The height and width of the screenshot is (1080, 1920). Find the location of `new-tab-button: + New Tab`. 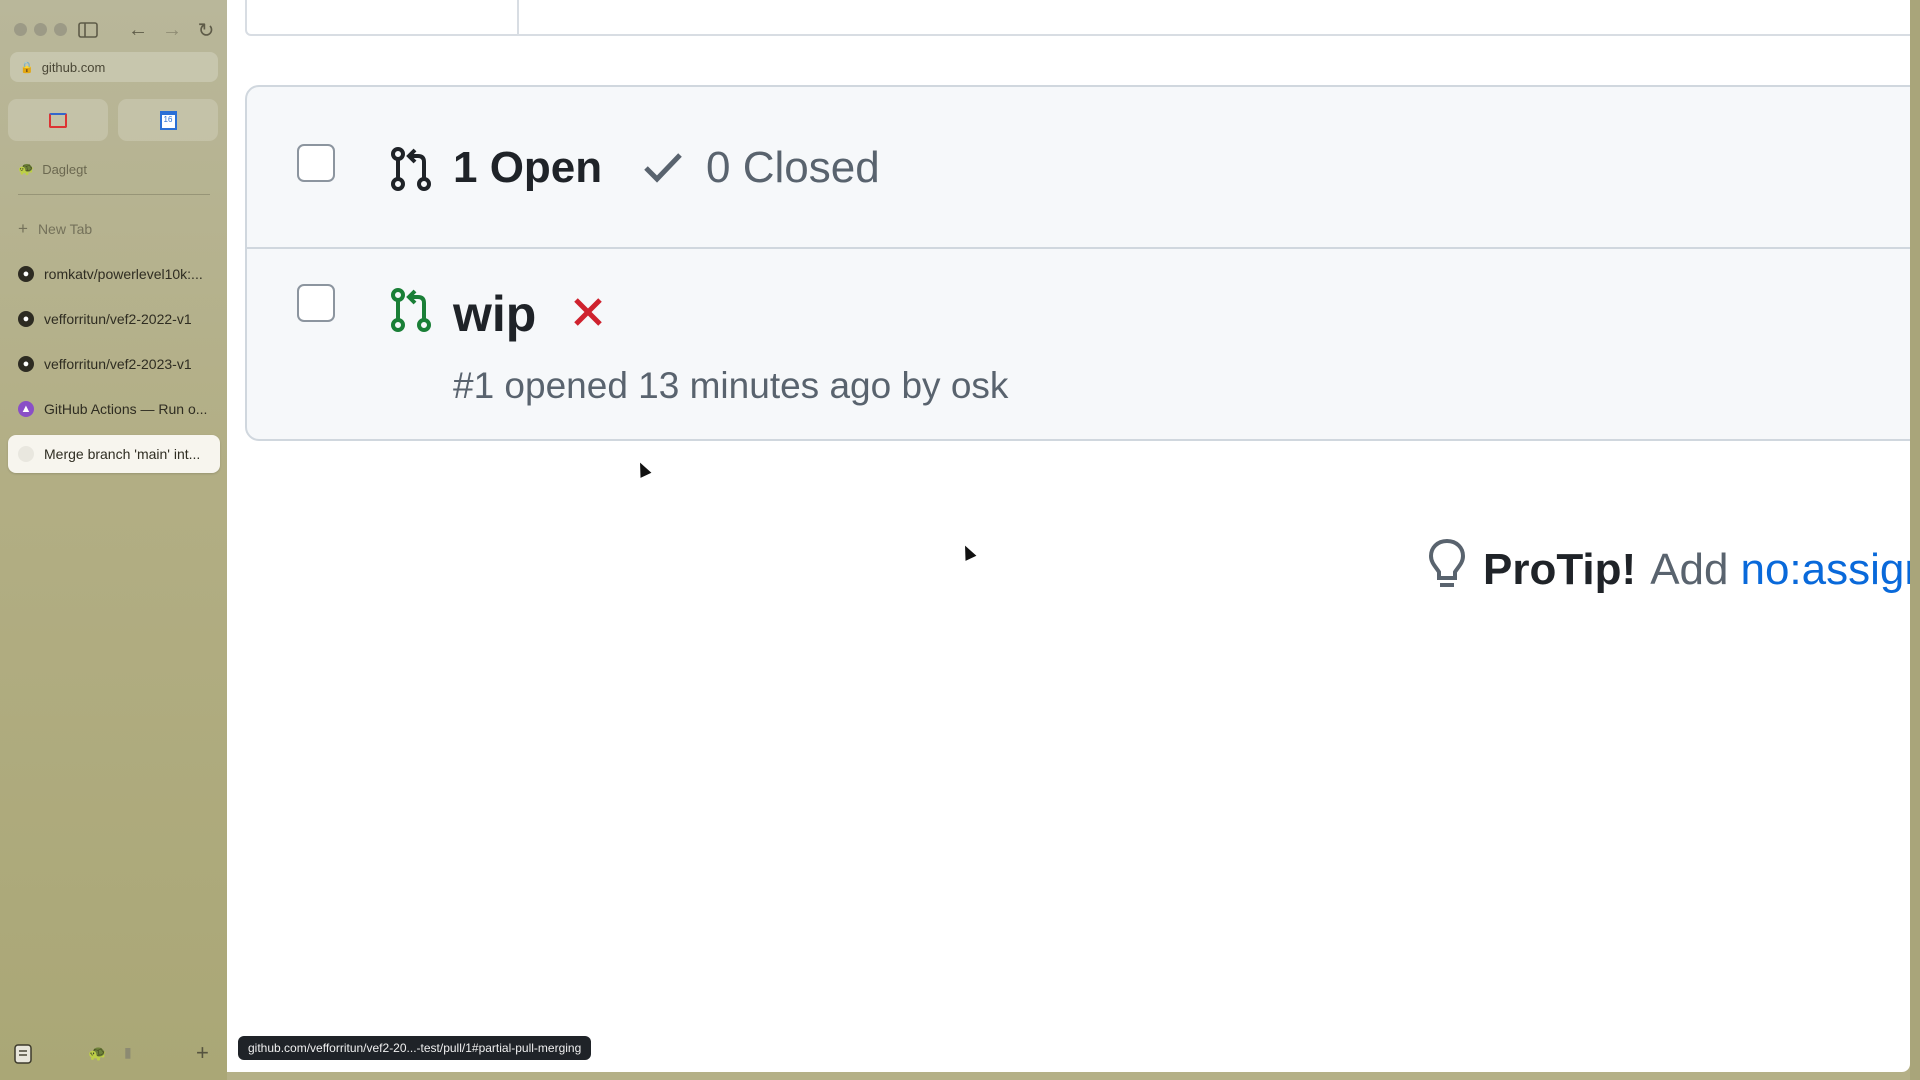

new-tab-button: + New Tab is located at coordinates (55, 229).